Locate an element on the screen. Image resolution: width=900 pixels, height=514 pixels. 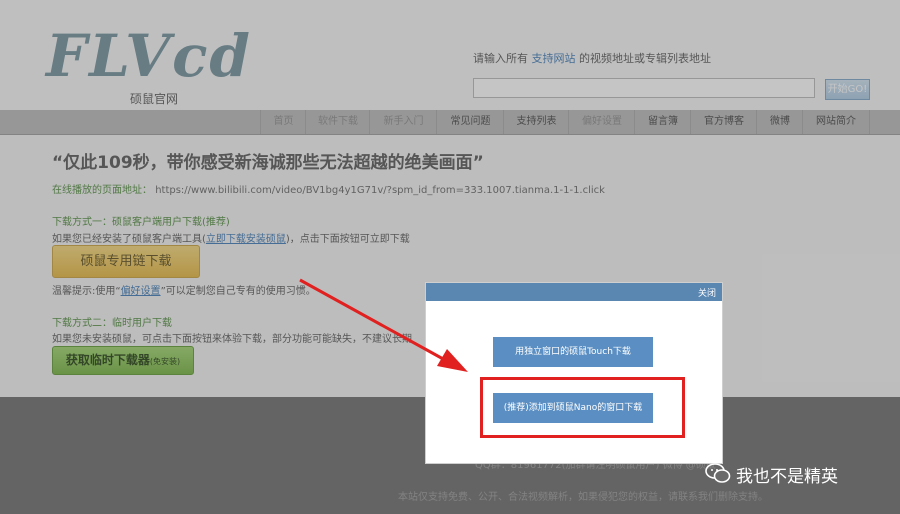
watermark-text: 我也不是精英 is located at coordinates (787, 477).